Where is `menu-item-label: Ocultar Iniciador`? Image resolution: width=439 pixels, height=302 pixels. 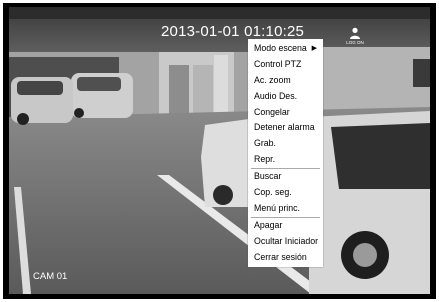
menu-item-label: Ocultar Iniciador is located at coordinates (286, 240).